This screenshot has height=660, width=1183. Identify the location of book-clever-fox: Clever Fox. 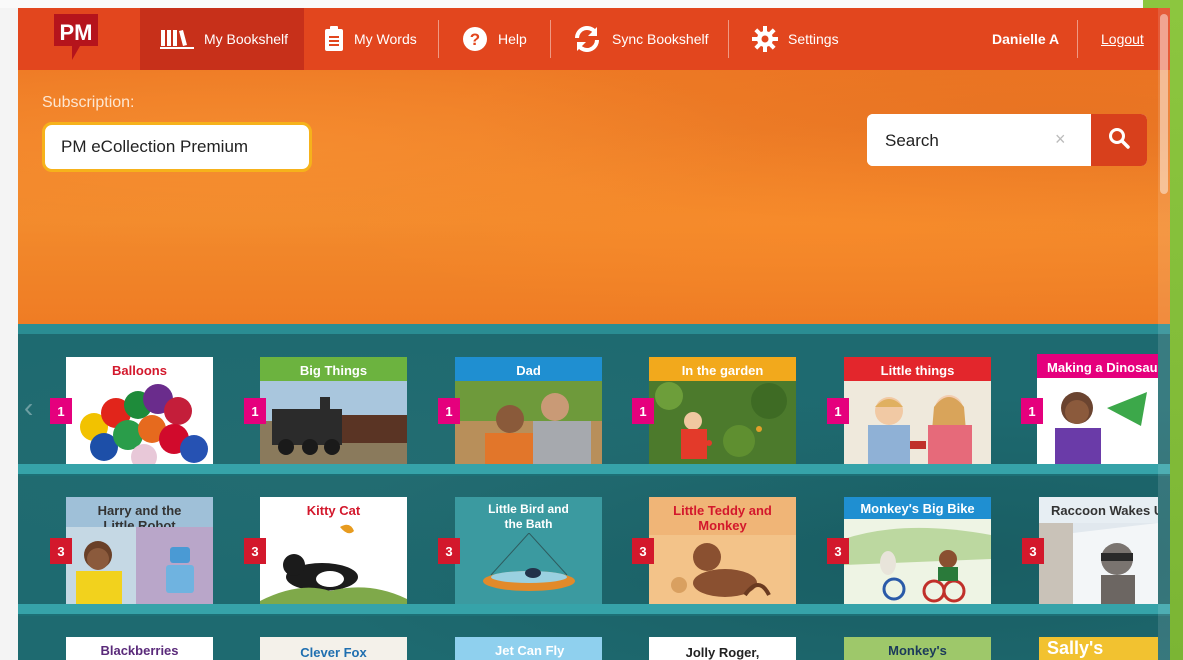
(333, 648).